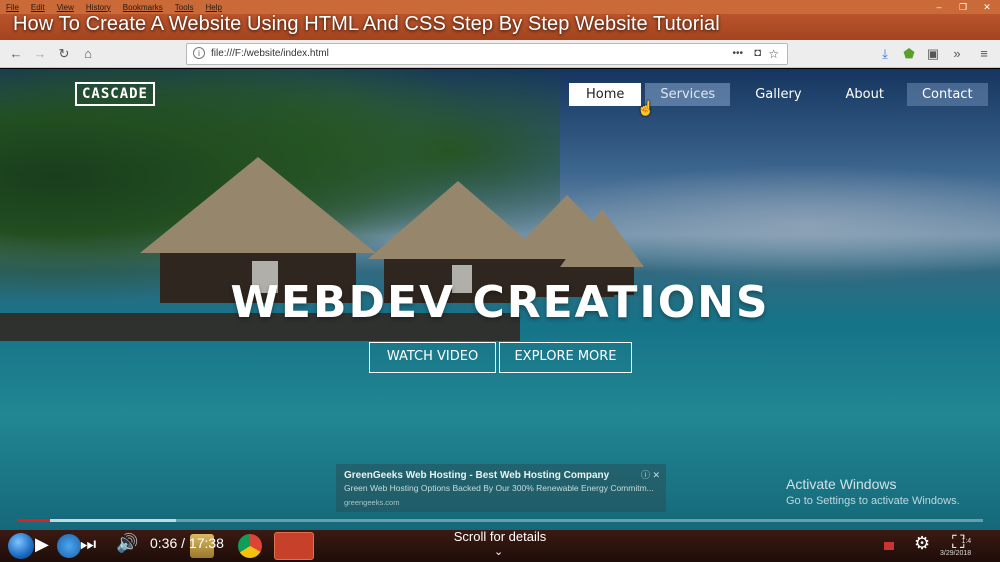 The width and height of the screenshot is (1000, 562). I want to click on page-actions-icon: •••, so click(737, 53).